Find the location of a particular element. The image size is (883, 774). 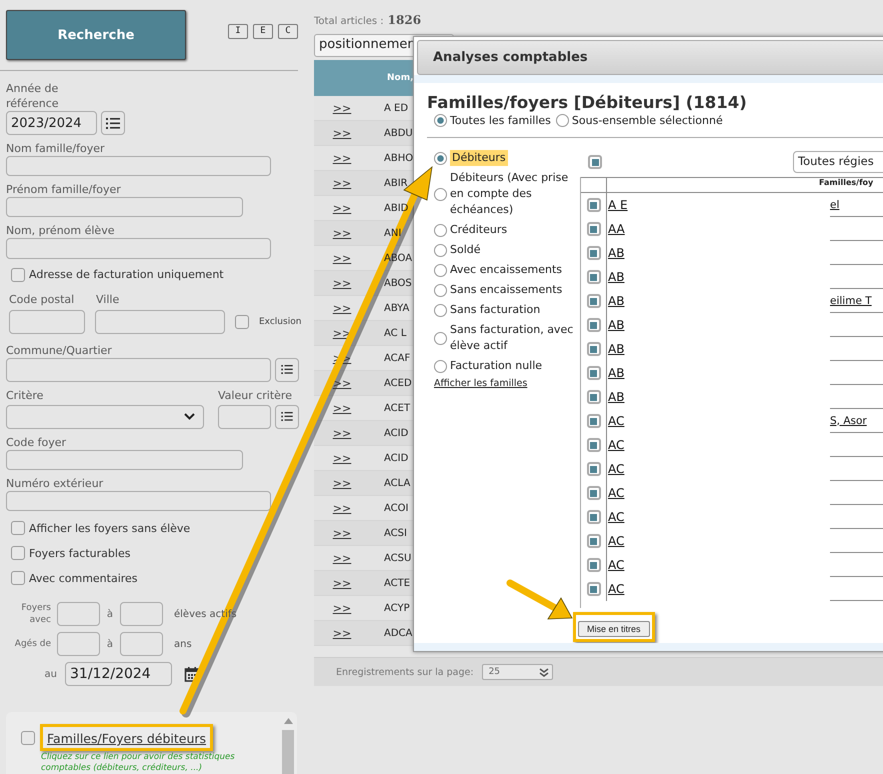

family-link: S, Asor is located at coordinates (848, 420).